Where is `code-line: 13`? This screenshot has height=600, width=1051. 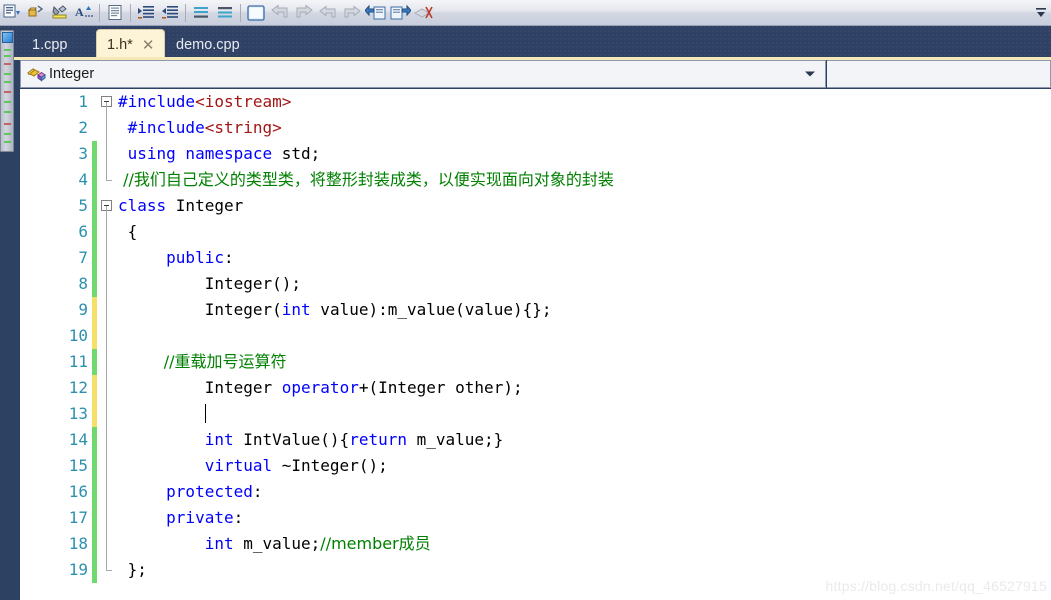
code-line: 13 is located at coordinates (535, 414).